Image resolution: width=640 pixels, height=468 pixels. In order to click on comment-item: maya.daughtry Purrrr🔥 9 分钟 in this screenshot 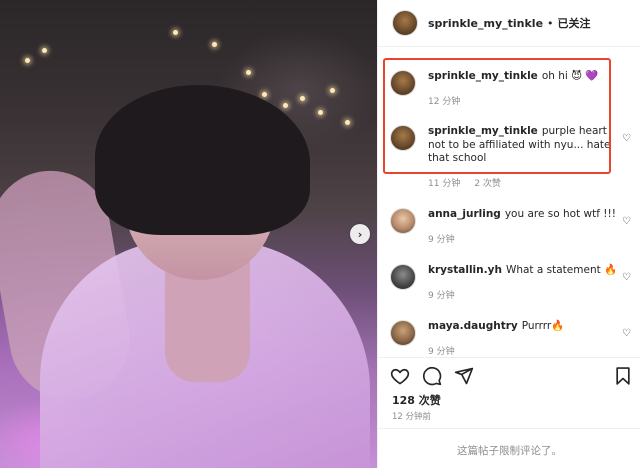, I will do `click(512, 338)`.